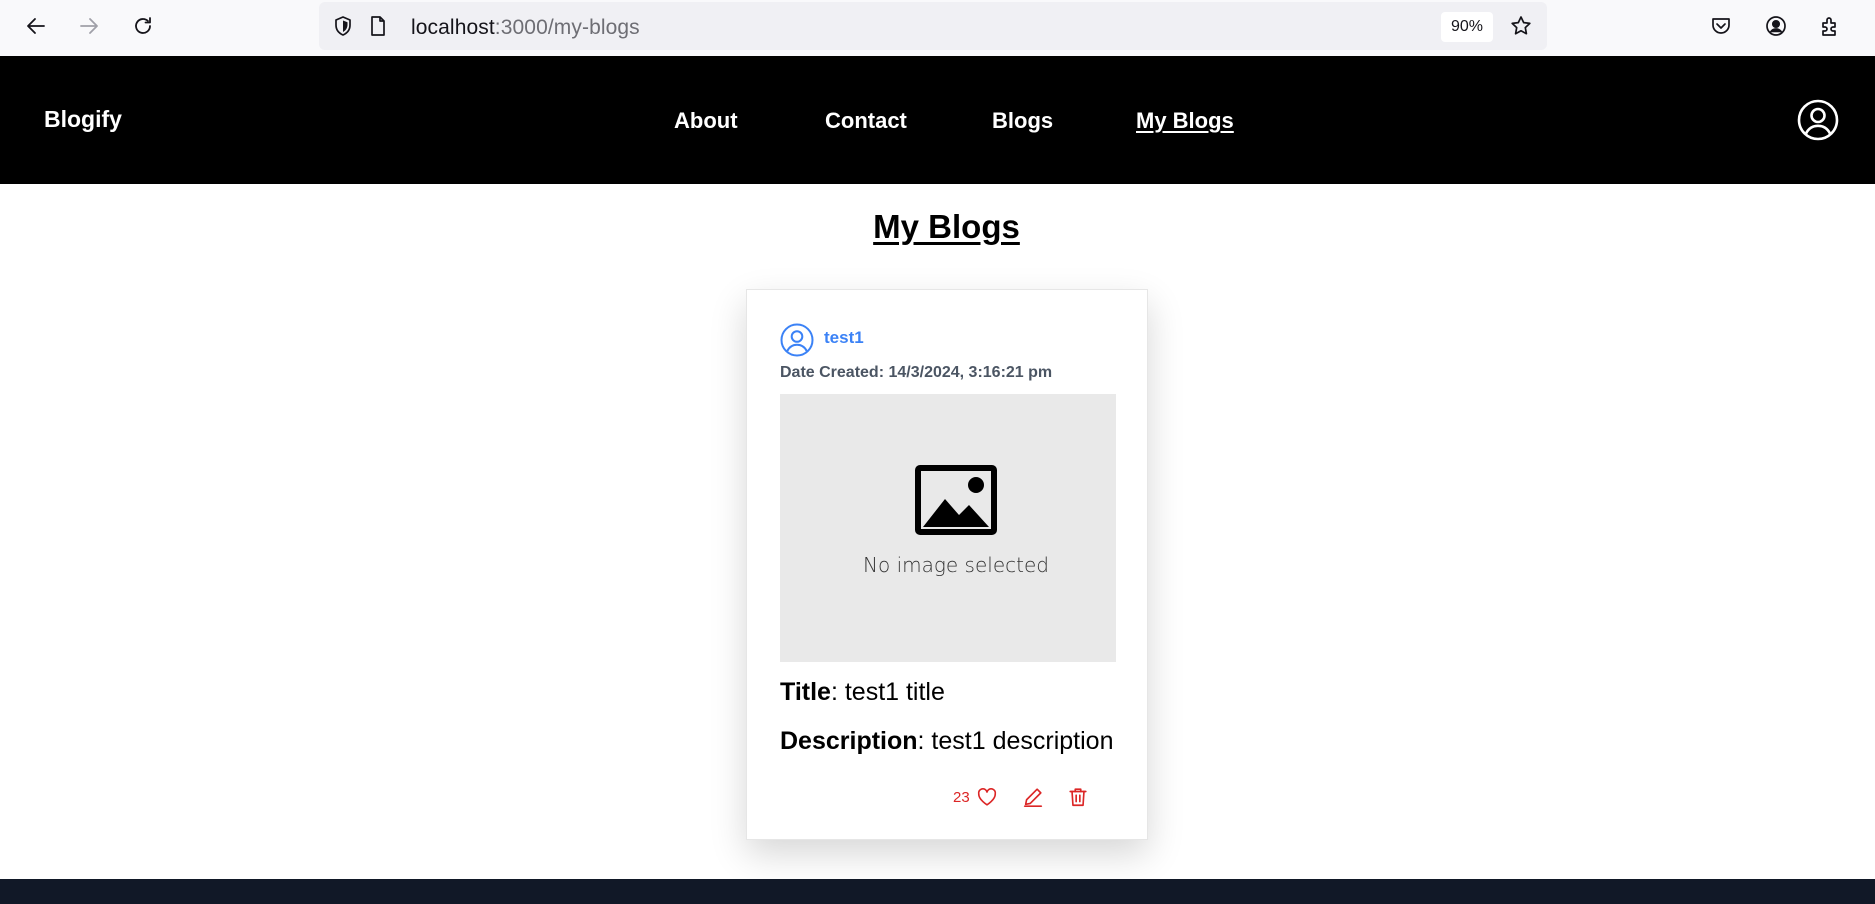 The width and height of the screenshot is (1875, 904). I want to click on edit-button, so click(1033, 797).